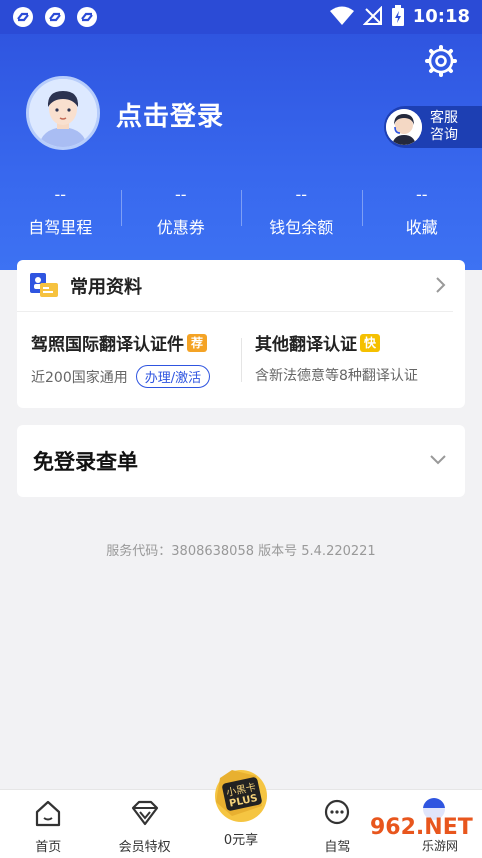  I want to click on chevron-down-icon, so click(438, 460).